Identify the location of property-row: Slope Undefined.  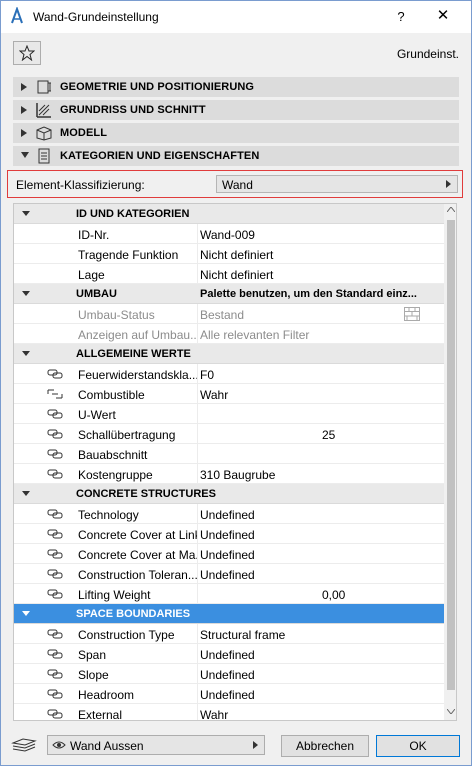
(229, 674).